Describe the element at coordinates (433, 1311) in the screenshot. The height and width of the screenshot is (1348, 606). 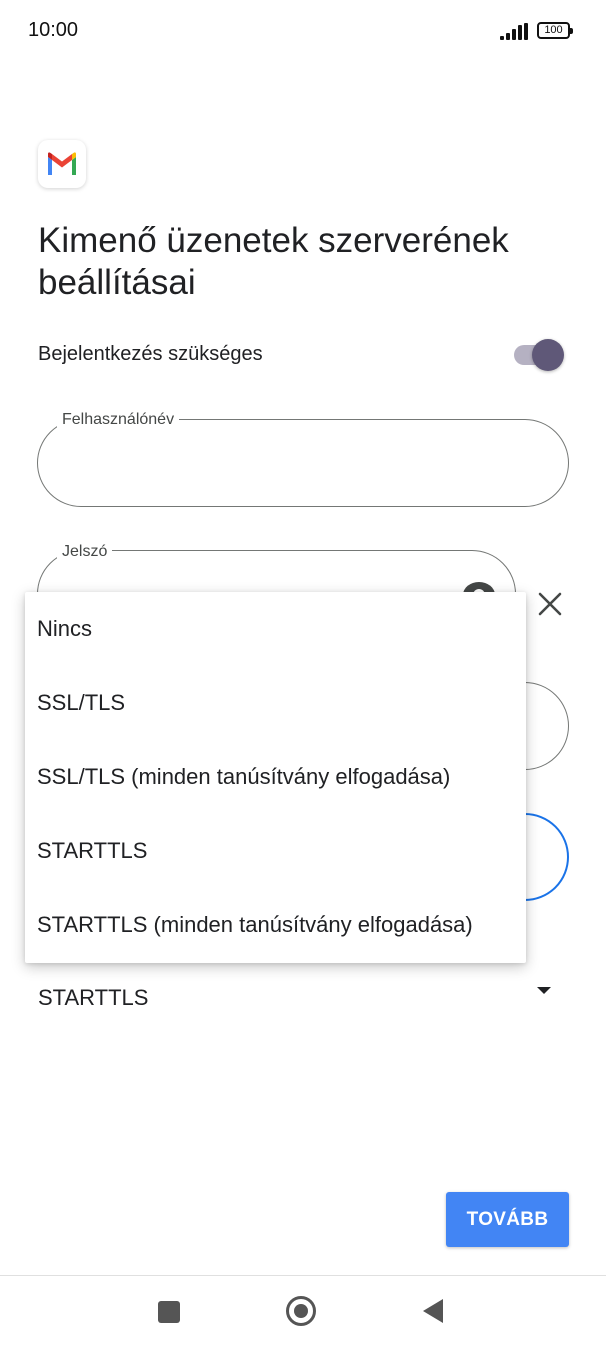
I see `back-icon` at that location.